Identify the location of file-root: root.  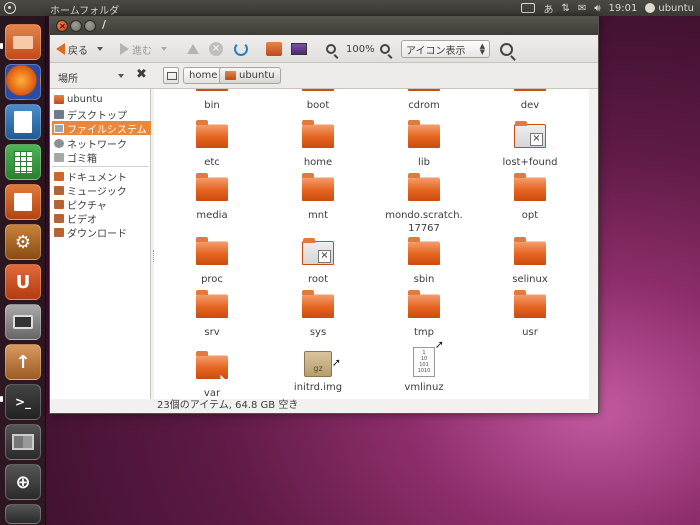
(318, 262).